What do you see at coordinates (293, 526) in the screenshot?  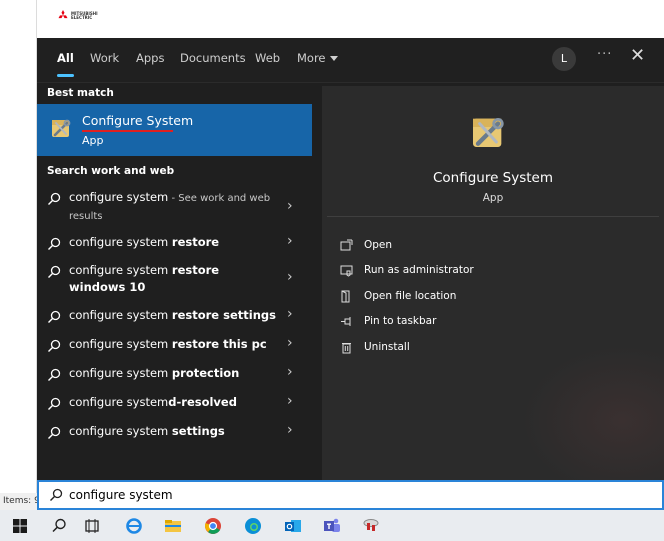 I see `outlook-icon` at bounding box center [293, 526].